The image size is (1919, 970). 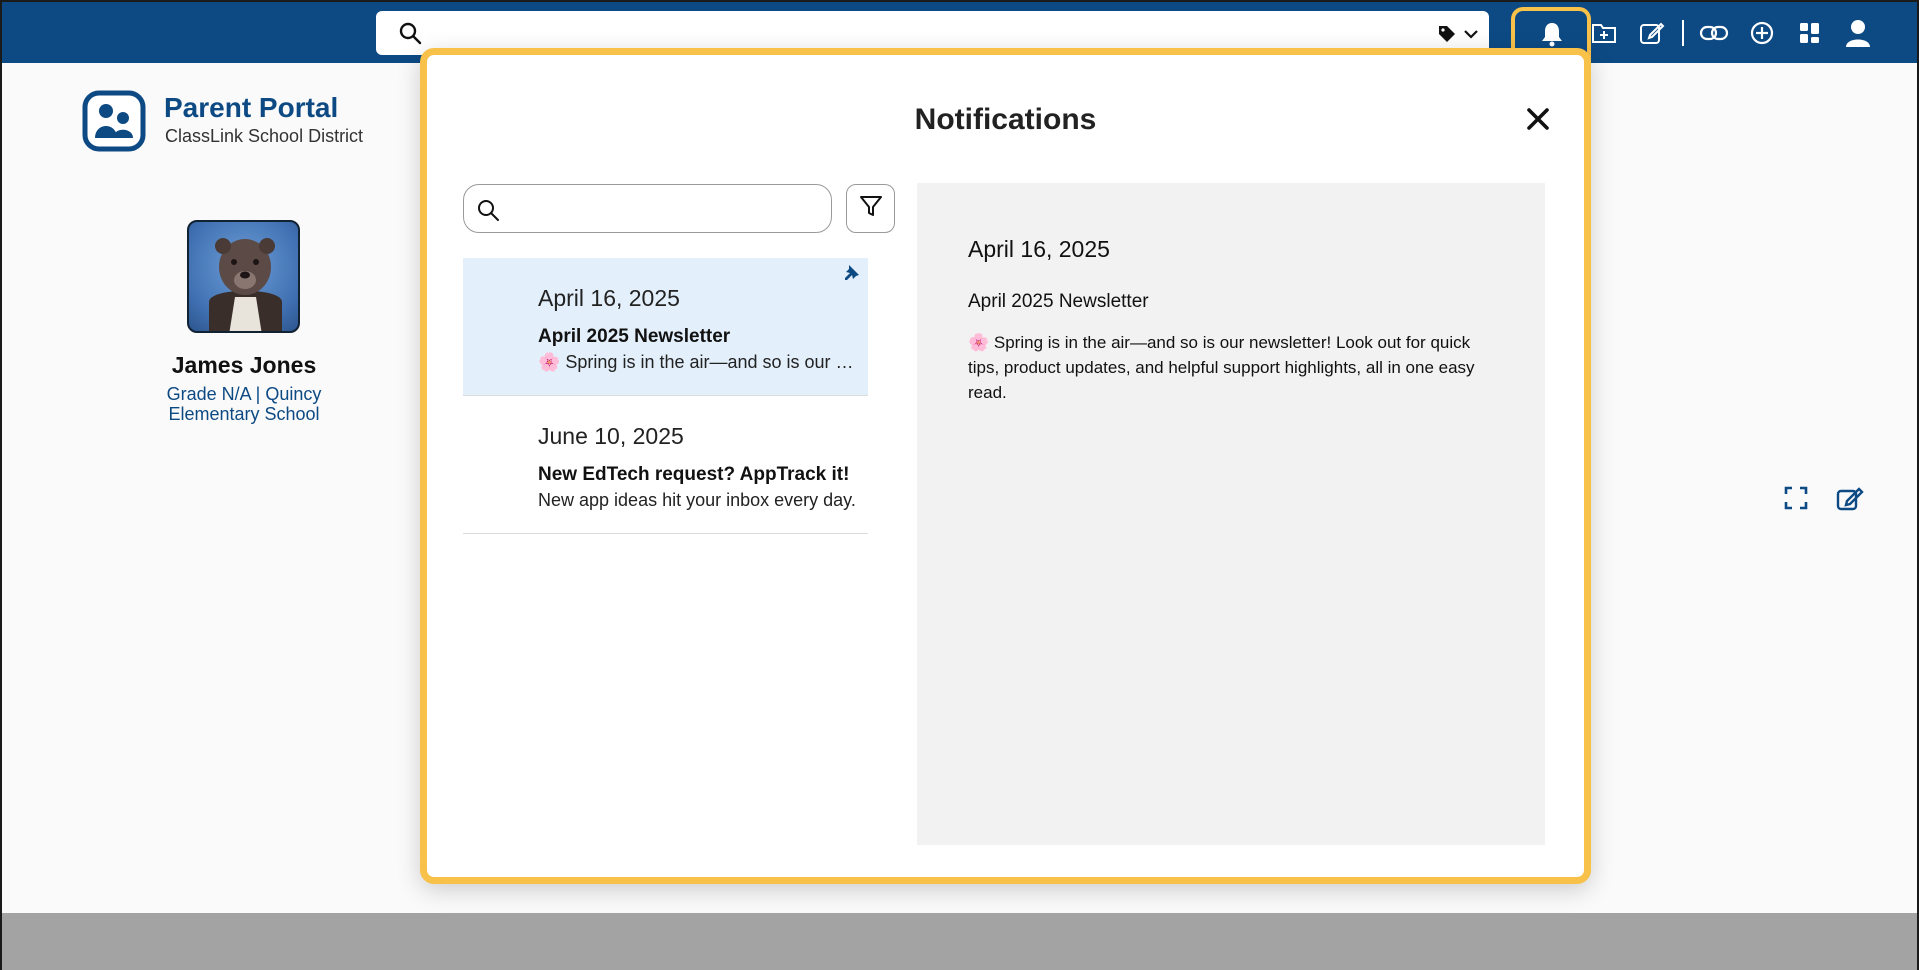 What do you see at coordinates (1447, 36) in the screenshot?
I see `tag-icon` at bounding box center [1447, 36].